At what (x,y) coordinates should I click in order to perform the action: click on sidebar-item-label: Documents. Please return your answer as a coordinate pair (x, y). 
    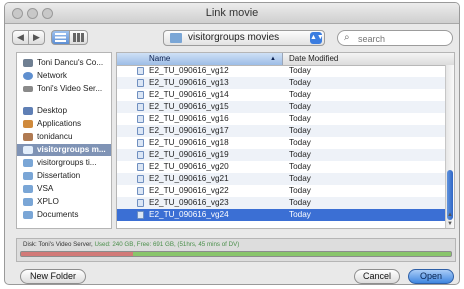
    Looking at the image, I should click on (58, 214).